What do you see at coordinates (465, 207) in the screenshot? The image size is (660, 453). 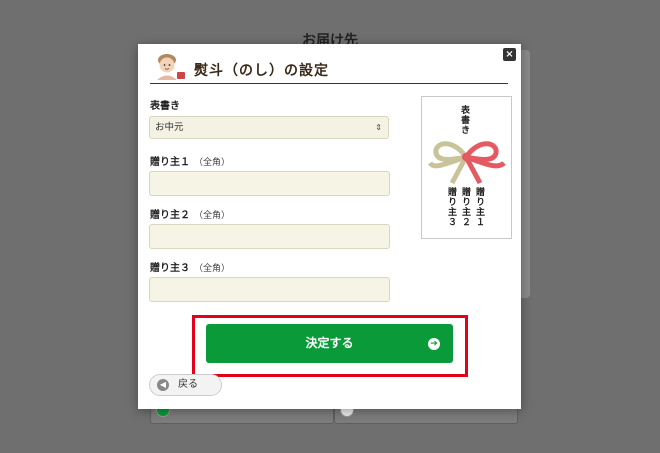 I see `preview-giver2: 贈り主２` at bounding box center [465, 207].